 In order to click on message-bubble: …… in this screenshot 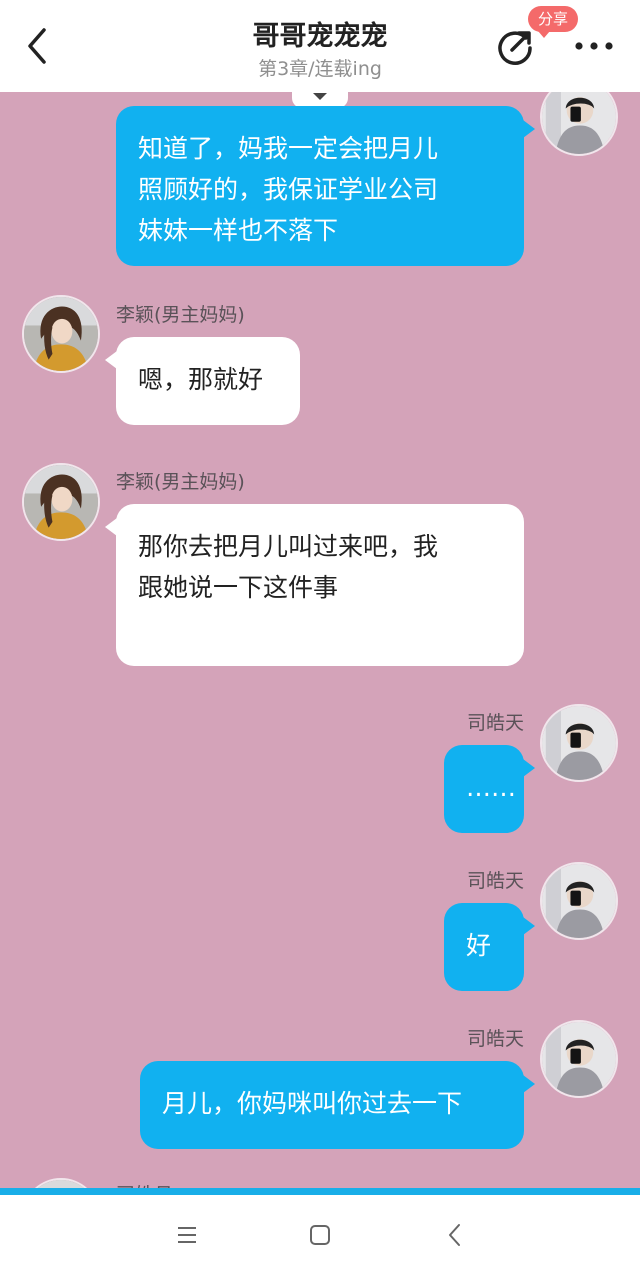, I will do `click(489, 789)`.